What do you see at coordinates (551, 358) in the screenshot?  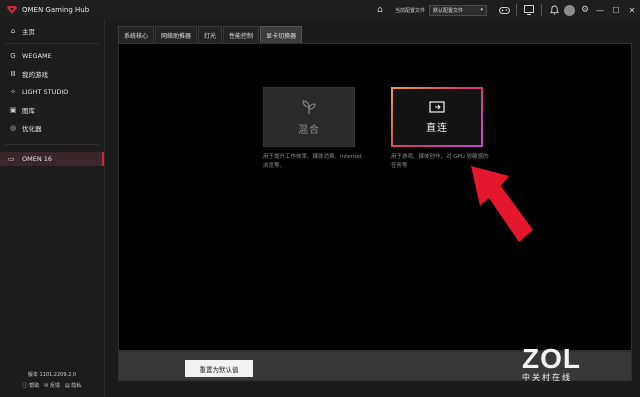 I see `watermark-brand: ZOL` at bounding box center [551, 358].